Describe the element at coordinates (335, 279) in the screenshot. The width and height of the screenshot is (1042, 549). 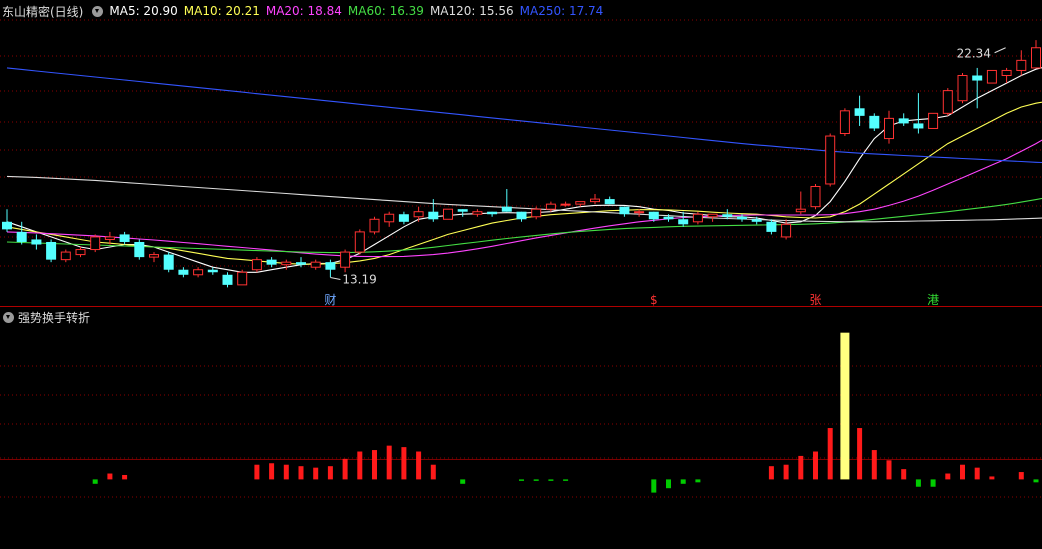
I see `annotation-arrow` at that location.